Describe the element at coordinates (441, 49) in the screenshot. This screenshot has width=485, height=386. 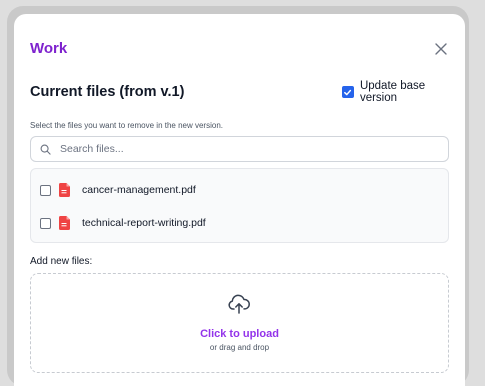
I see `close-icon` at that location.